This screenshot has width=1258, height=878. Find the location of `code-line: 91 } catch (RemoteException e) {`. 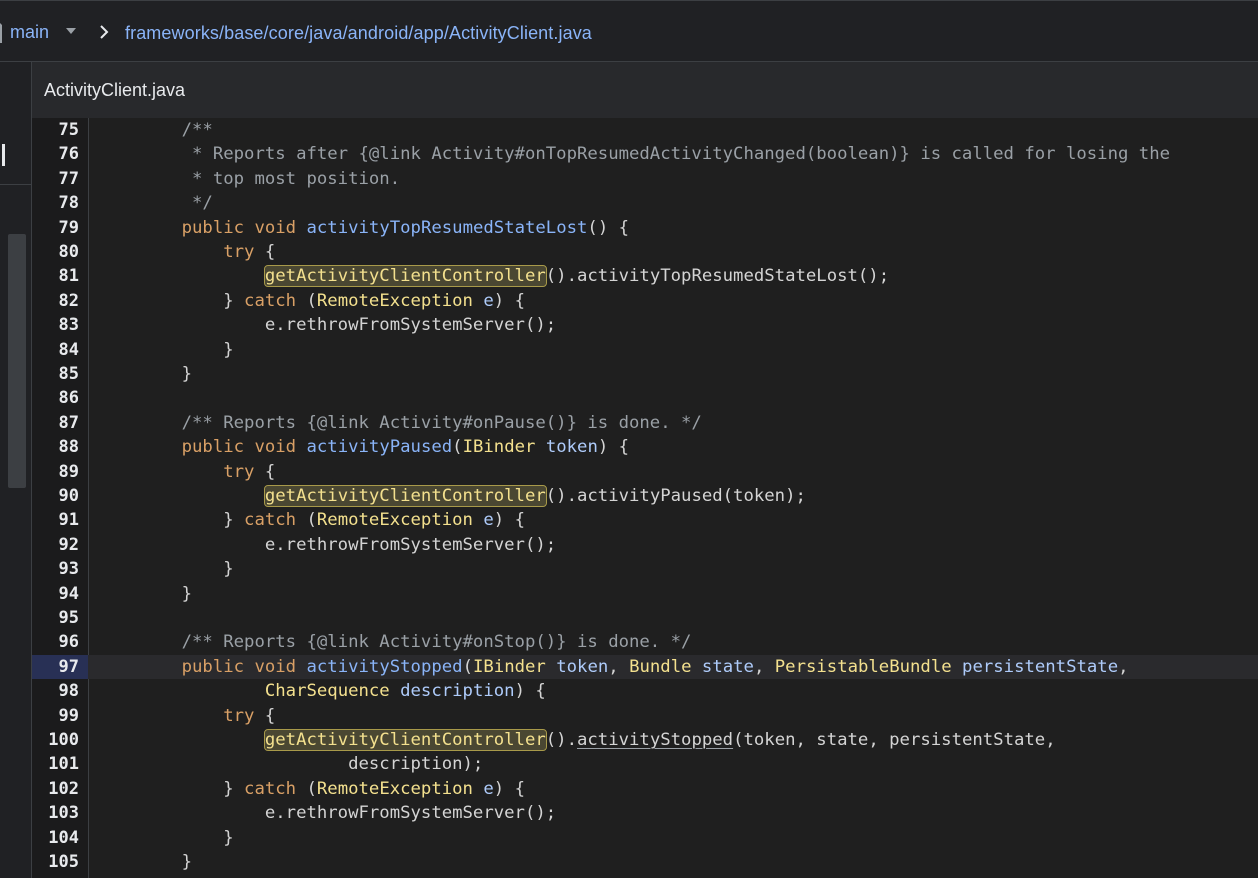

code-line: 91 } catch (RemoteException e) { is located at coordinates (645, 520).